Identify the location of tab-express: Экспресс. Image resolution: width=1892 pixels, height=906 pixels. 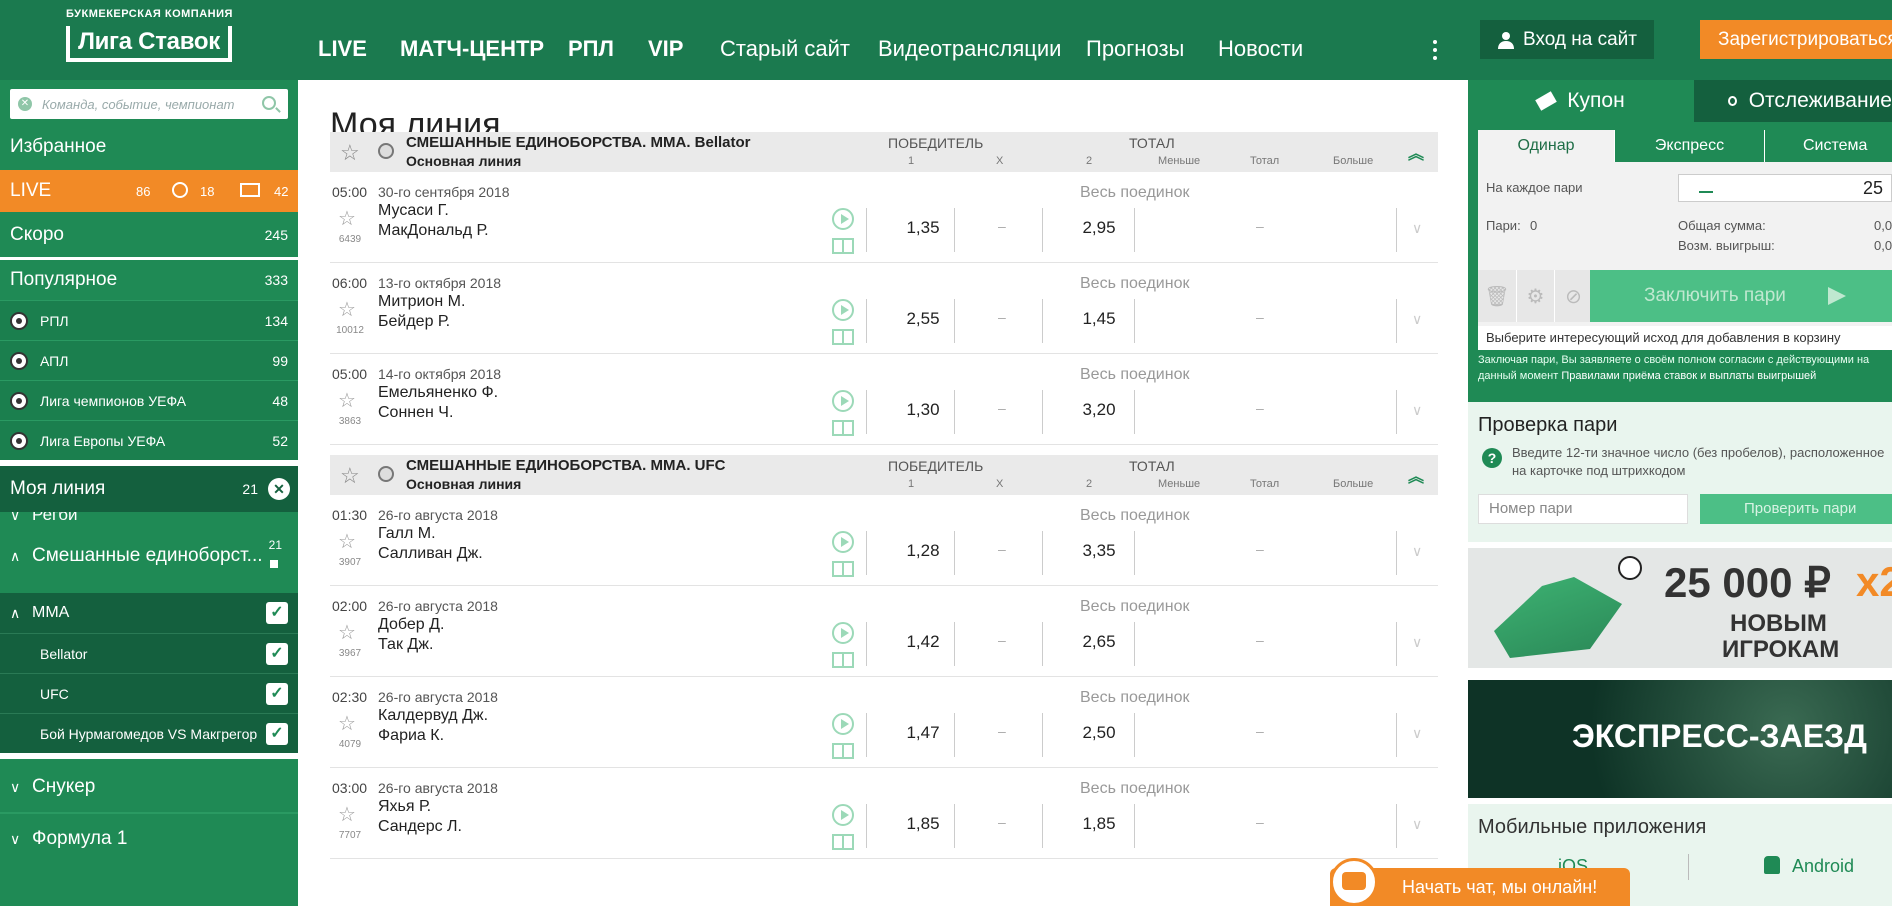
(1689, 146).